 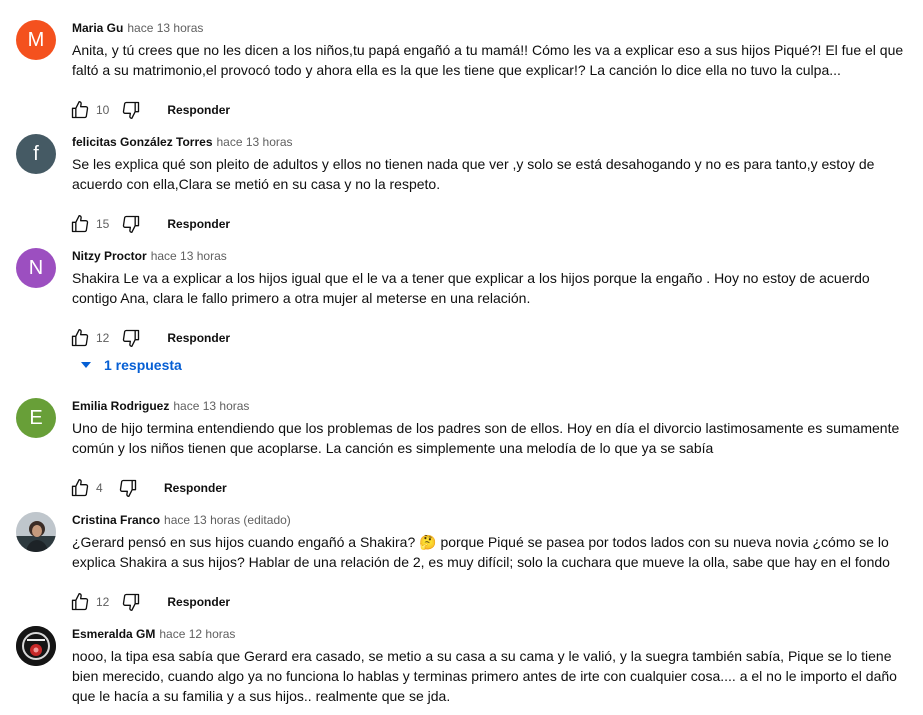 What do you see at coordinates (428, 542) in the screenshot?
I see `thinking-emoji-icon: 🤔` at bounding box center [428, 542].